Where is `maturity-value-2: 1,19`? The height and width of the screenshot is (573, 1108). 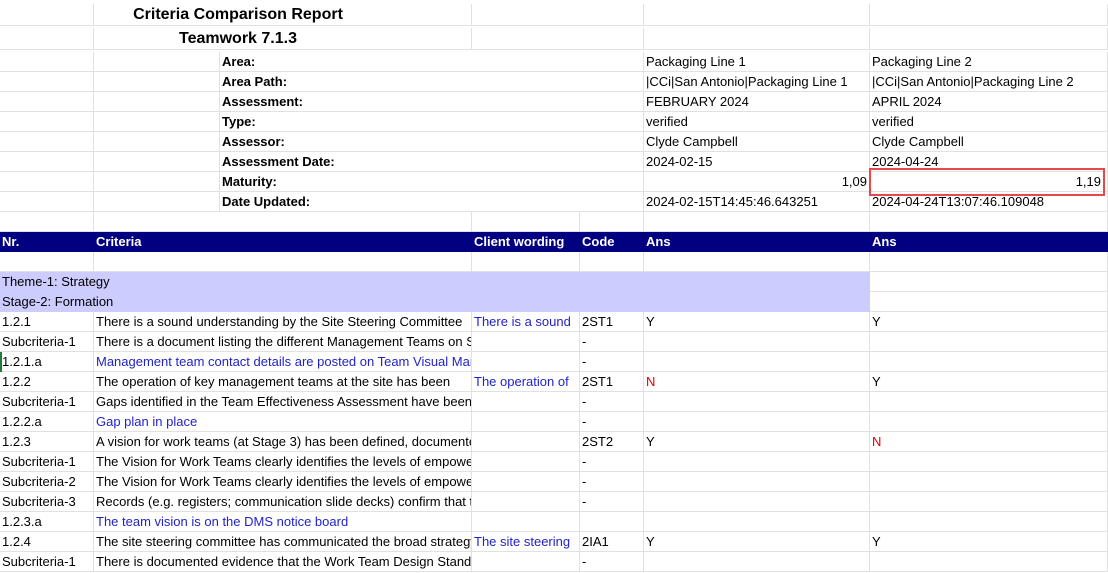
maturity-value-2: 1,19 is located at coordinates (989, 182).